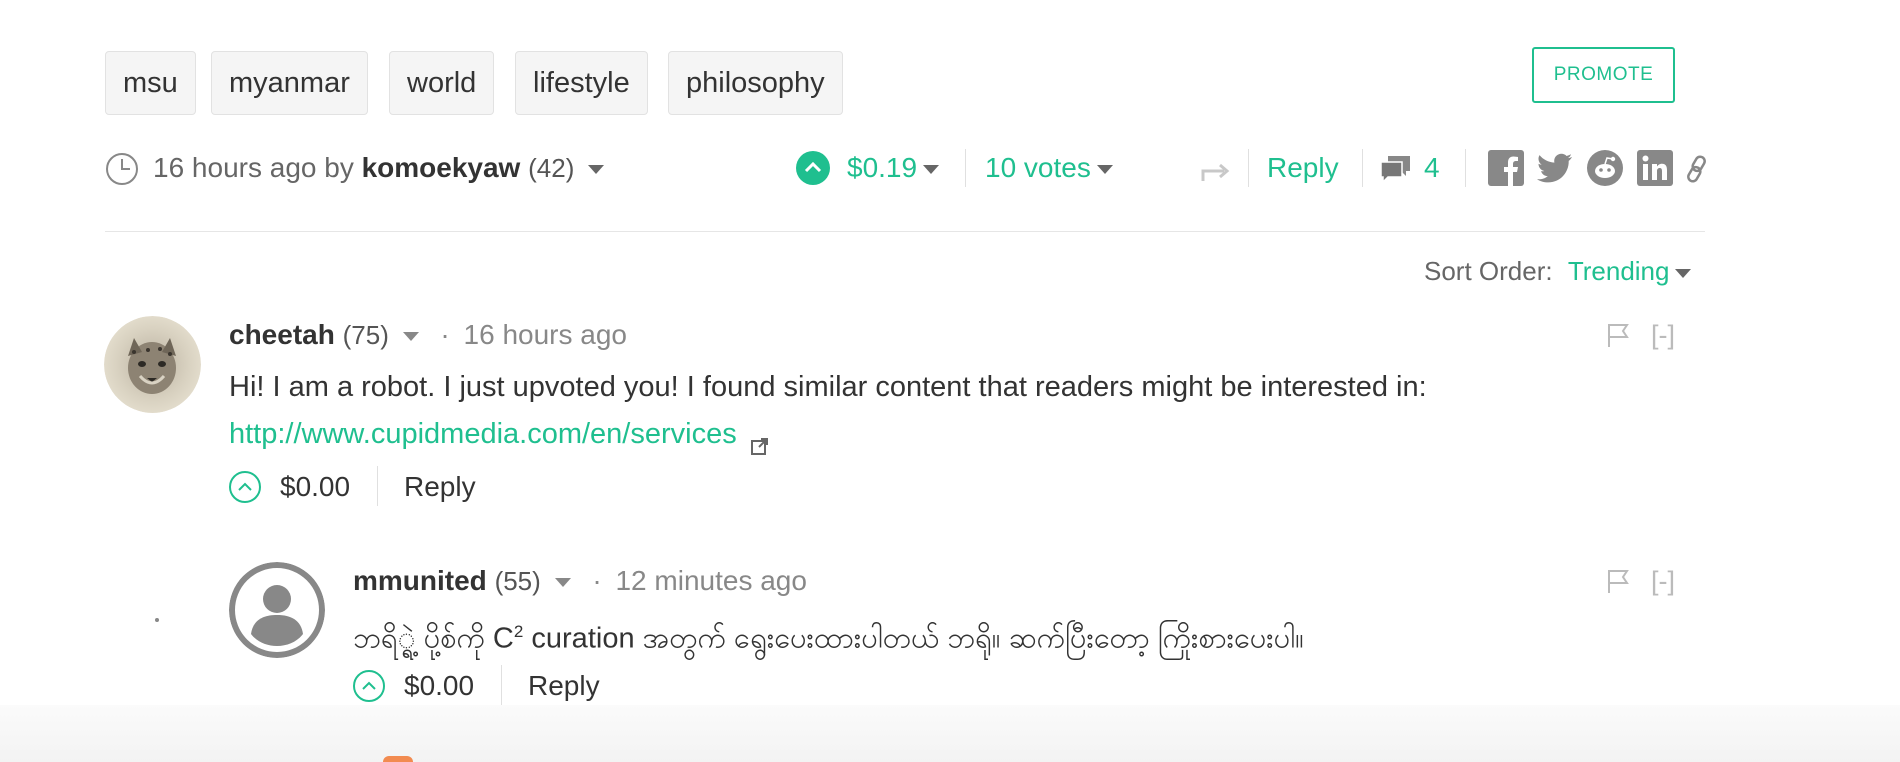 The image size is (1900, 762). Describe the element at coordinates (1558, 271) in the screenshot. I see `sort-order: Sort Order: Trending` at that location.